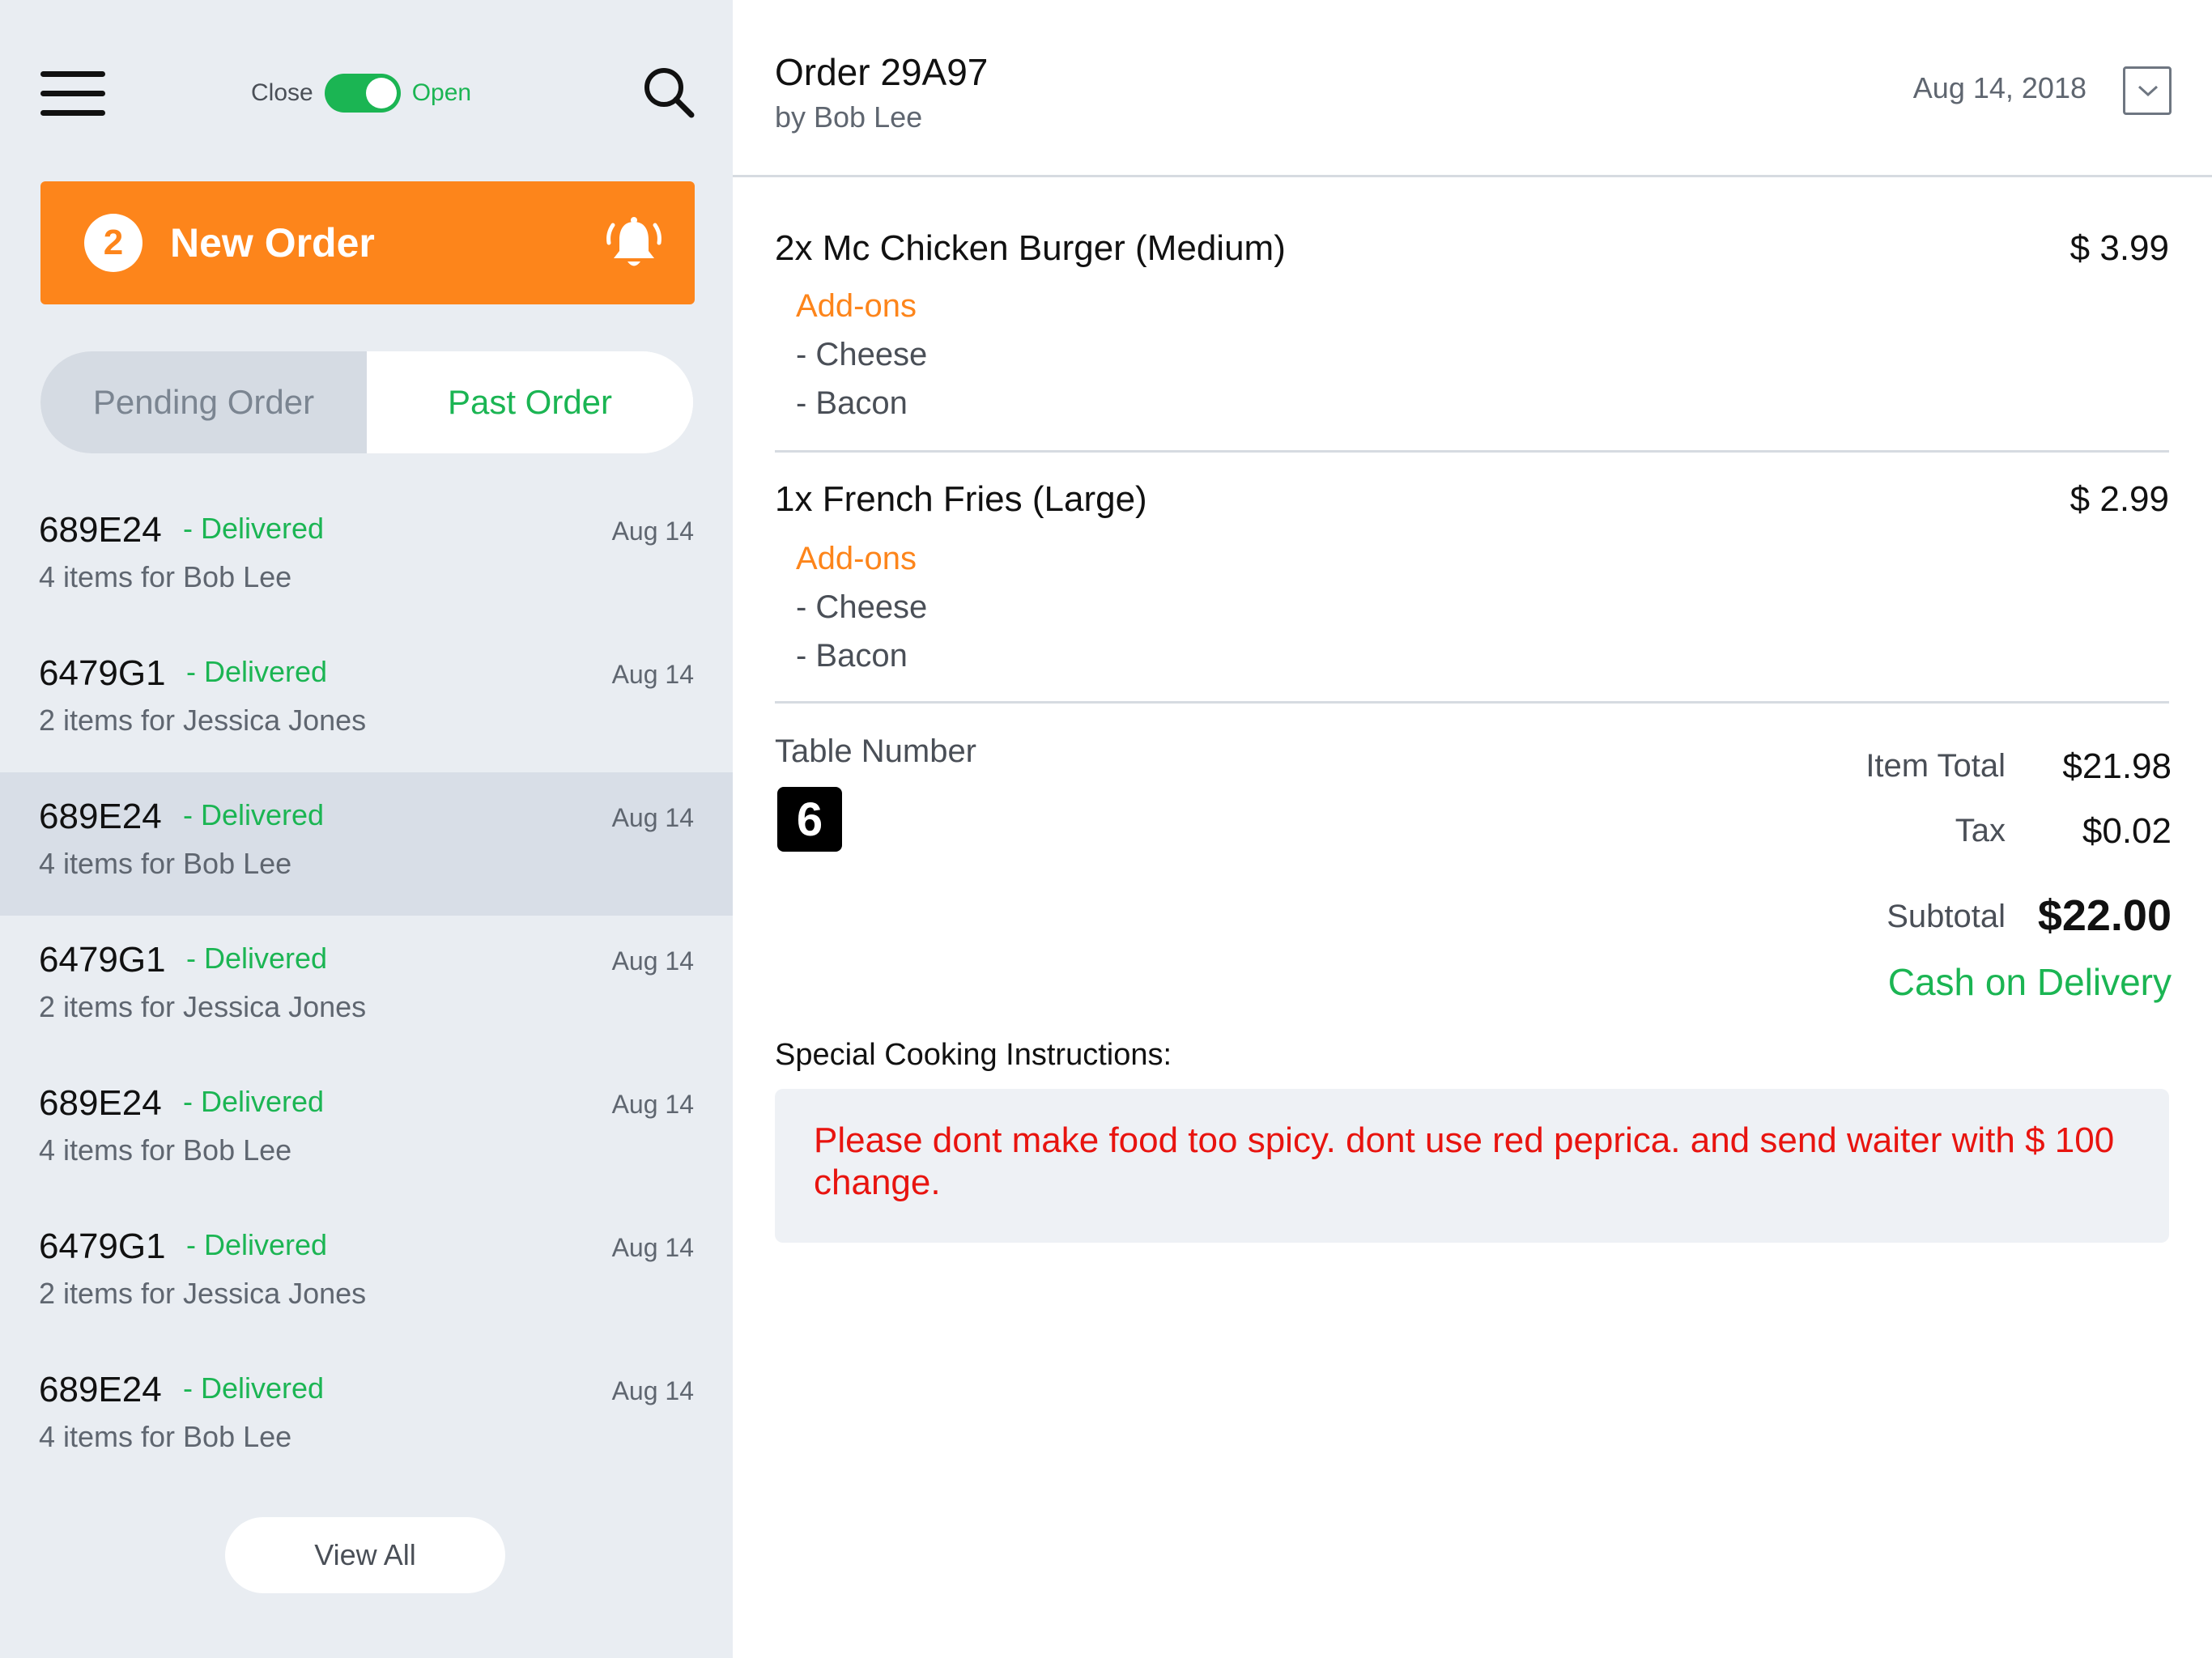 This screenshot has height=1658, width=2212. What do you see at coordinates (634, 241) in the screenshot?
I see `bell-icon` at bounding box center [634, 241].